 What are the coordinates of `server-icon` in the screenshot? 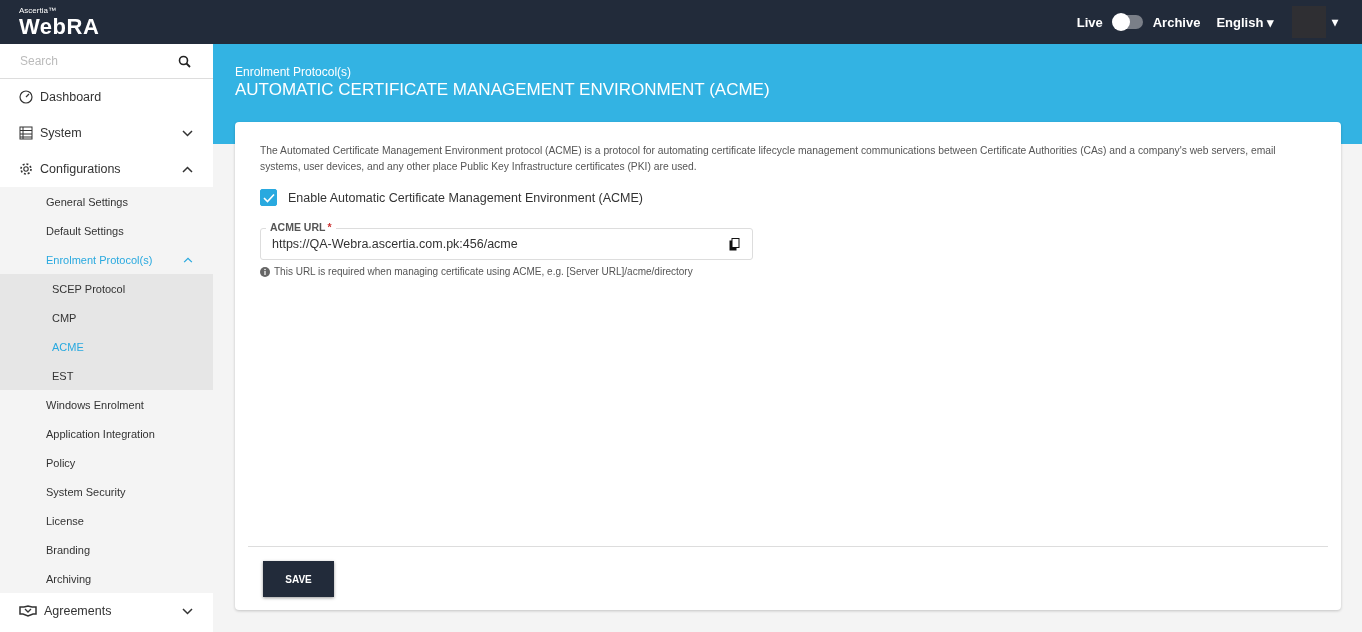 It's located at (26, 133).